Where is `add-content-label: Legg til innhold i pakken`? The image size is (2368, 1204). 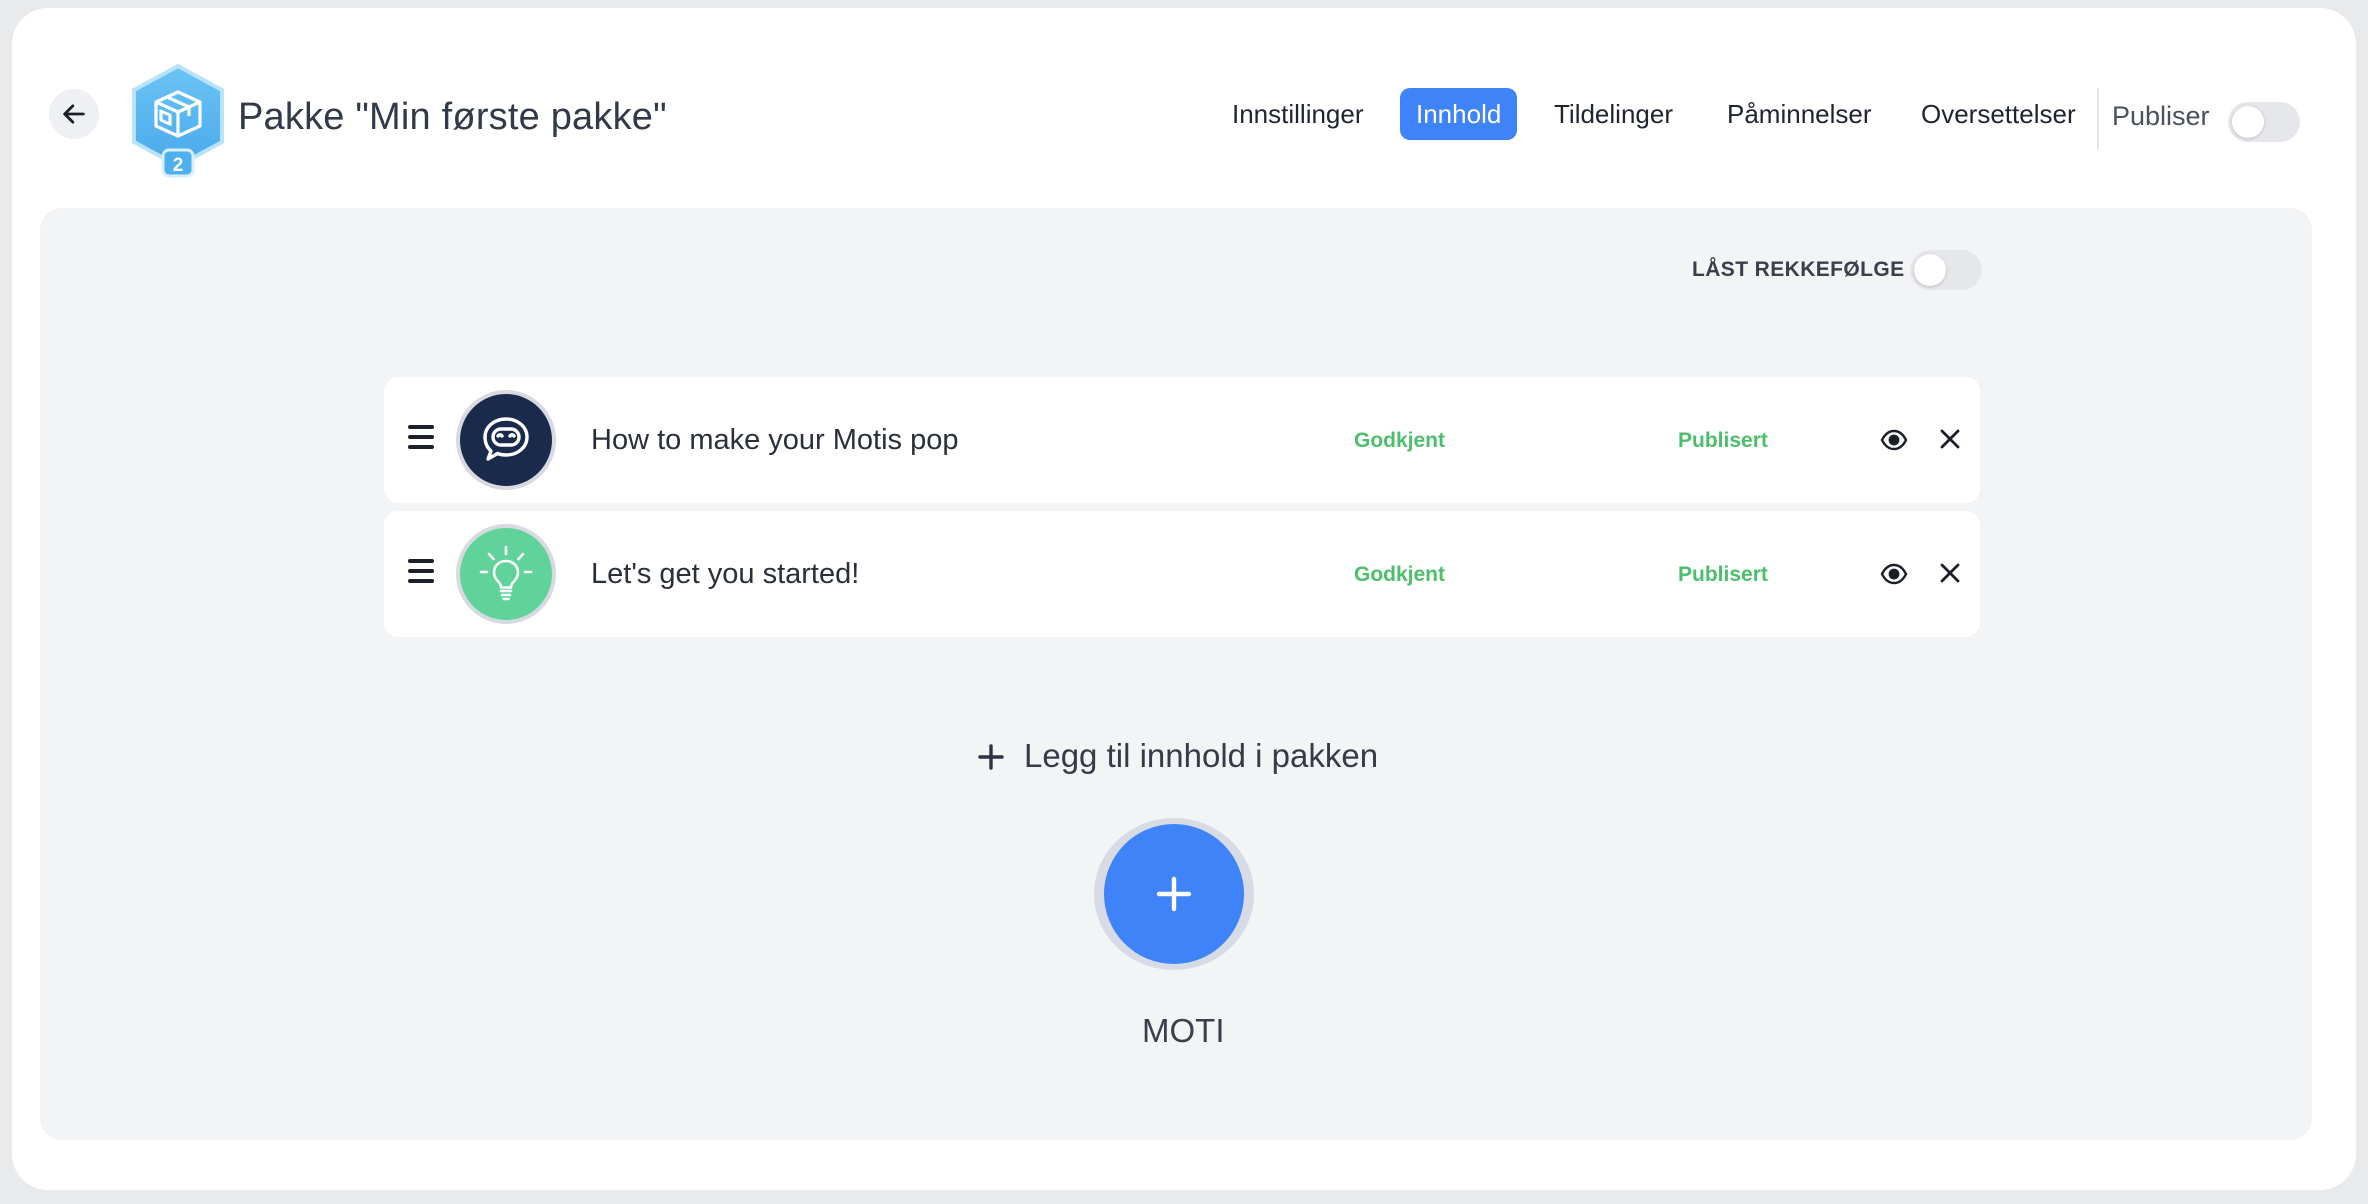
add-content-label: Legg til innhold i pakken is located at coordinates (1201, 755).